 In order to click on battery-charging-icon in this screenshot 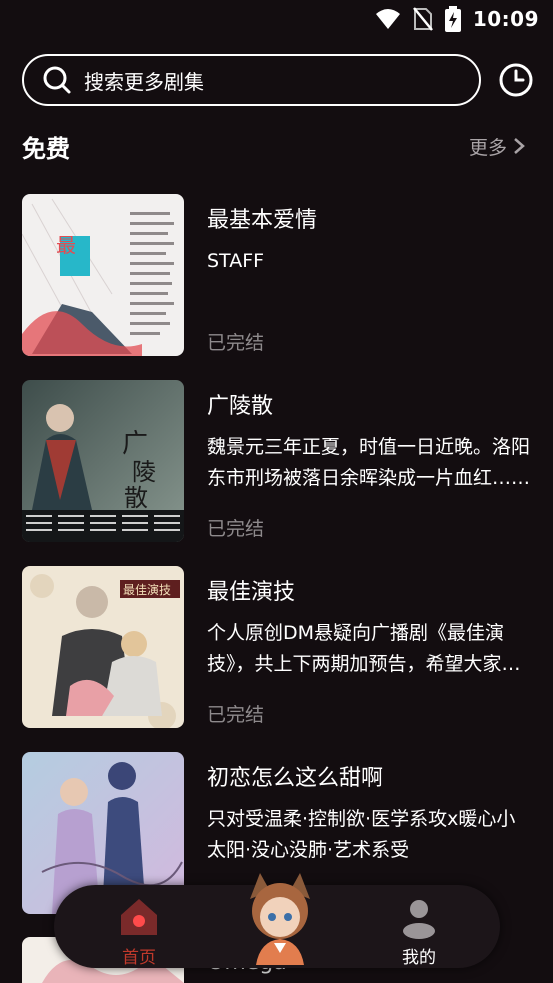, I will do `click(452, 19)`.